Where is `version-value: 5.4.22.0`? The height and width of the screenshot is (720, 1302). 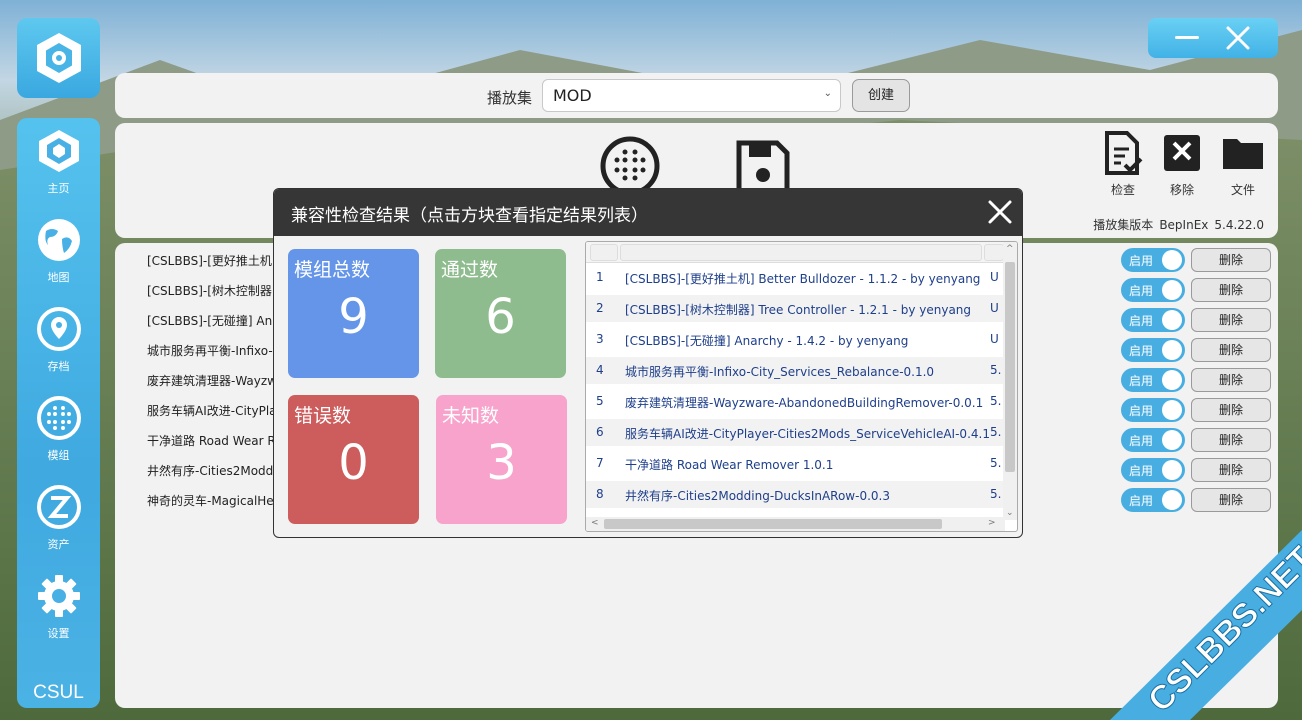 version-value: 5.4.22.0 is located at coordinates (1239, 225).